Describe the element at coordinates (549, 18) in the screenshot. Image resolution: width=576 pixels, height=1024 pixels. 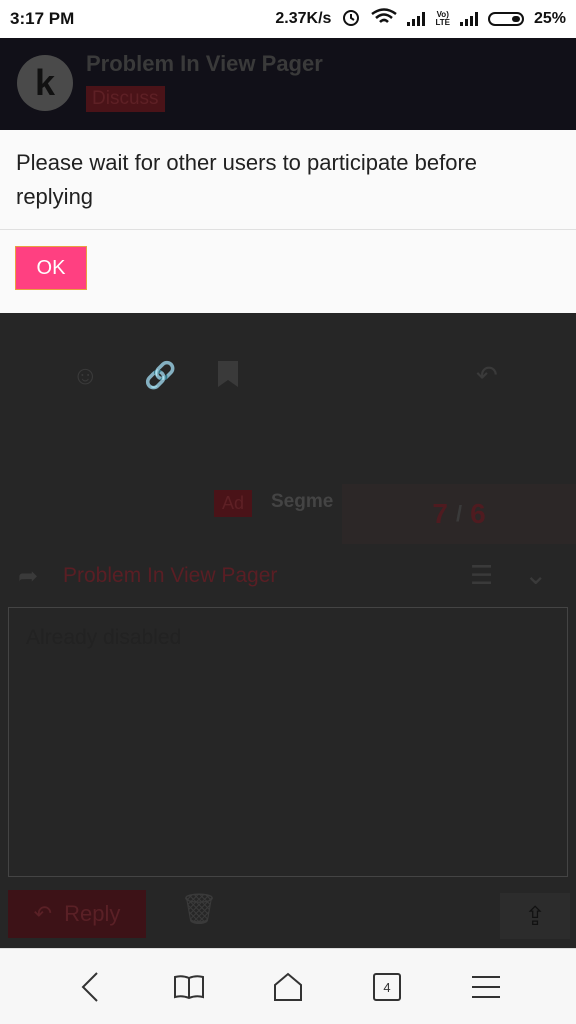
I see `battery-percent: 25%` at that location.